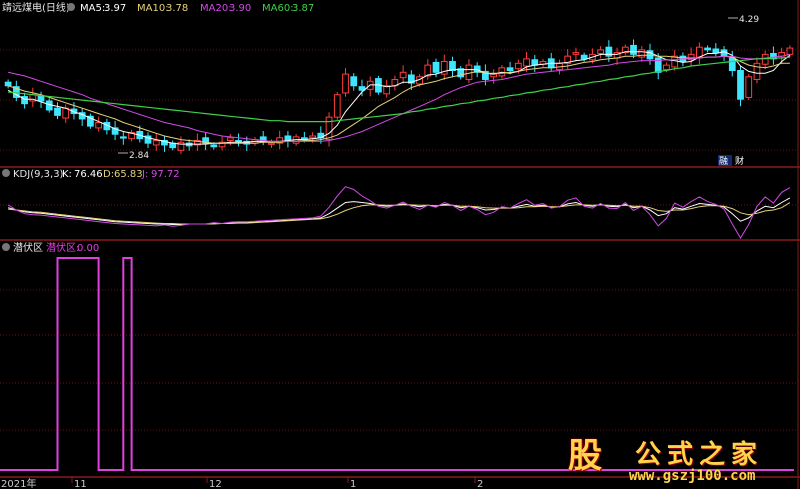 Image resolution: width=800 pixels, height=489 pixels. I want to click on ma20-label: MA20:, so click(216, 8).